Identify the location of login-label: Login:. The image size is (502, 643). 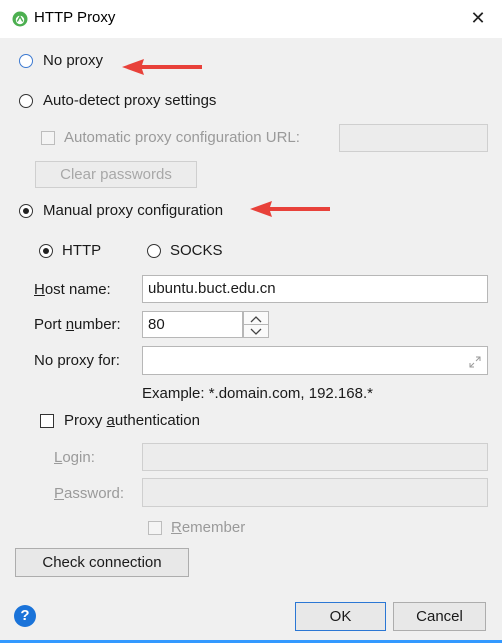
(74, 457).